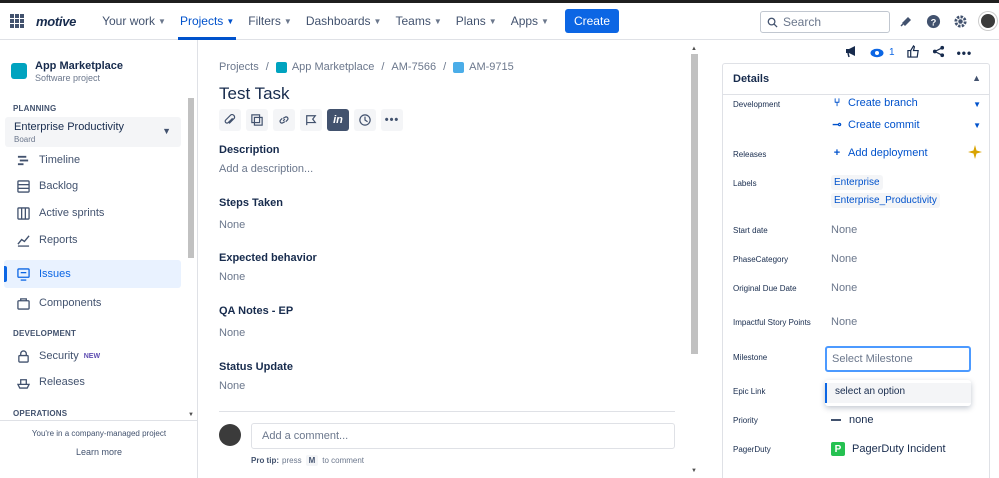  Describe the element at coordinates (58, 356) in the screenshot. I see `sidebar-item-security: Security NEW` at that location.